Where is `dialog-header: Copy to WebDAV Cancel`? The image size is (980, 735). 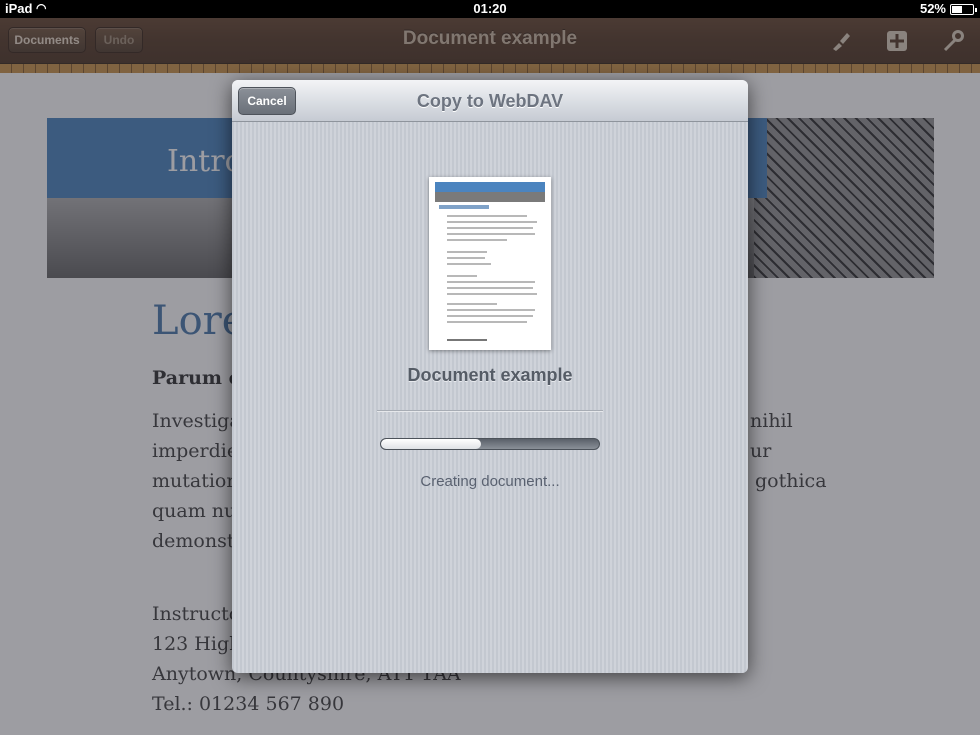 dialog-header: Copy to WebDAV Cancel is located at coordinates (490, 101).